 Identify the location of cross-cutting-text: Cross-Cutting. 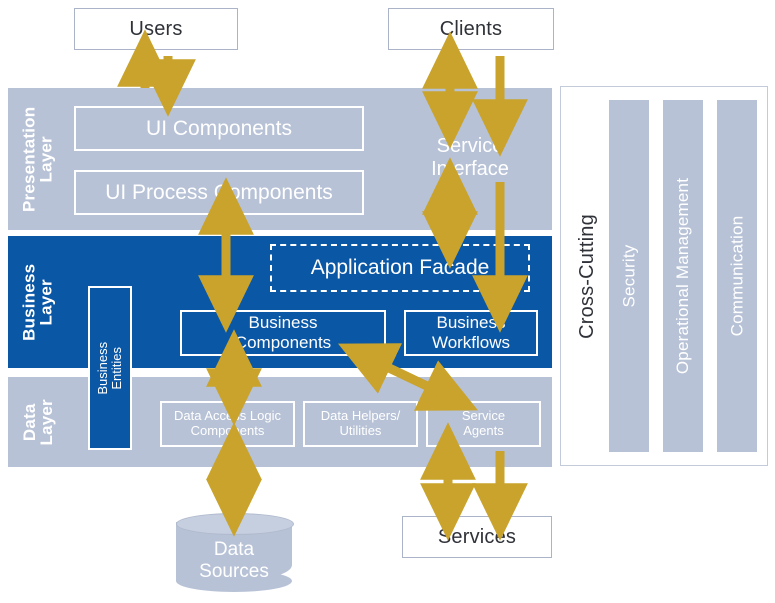
(586, 276).